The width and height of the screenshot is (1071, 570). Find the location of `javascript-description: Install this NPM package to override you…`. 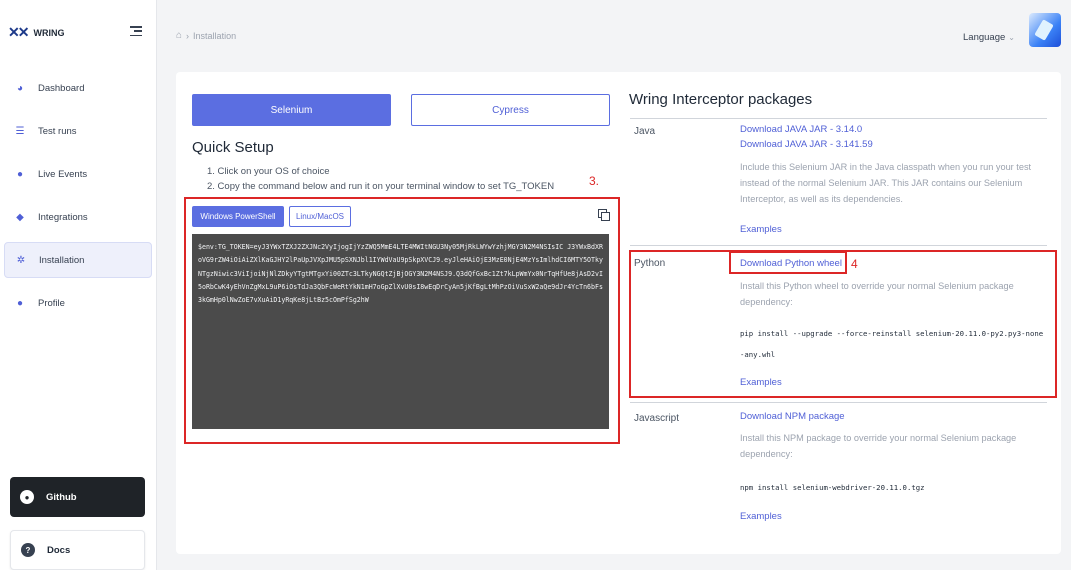

javascript-description: Install this NPM package to override you… is located at coordinates (878, 446).